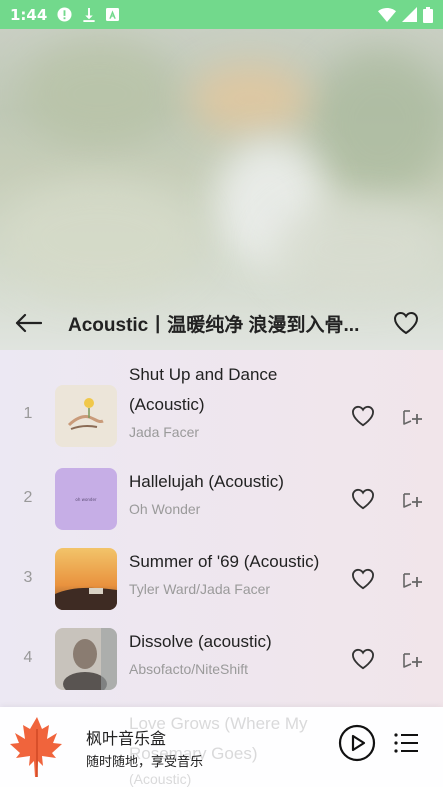 The width and height of the screenshot is (443, 787). I want to click on play-icon, so click(357, 743).